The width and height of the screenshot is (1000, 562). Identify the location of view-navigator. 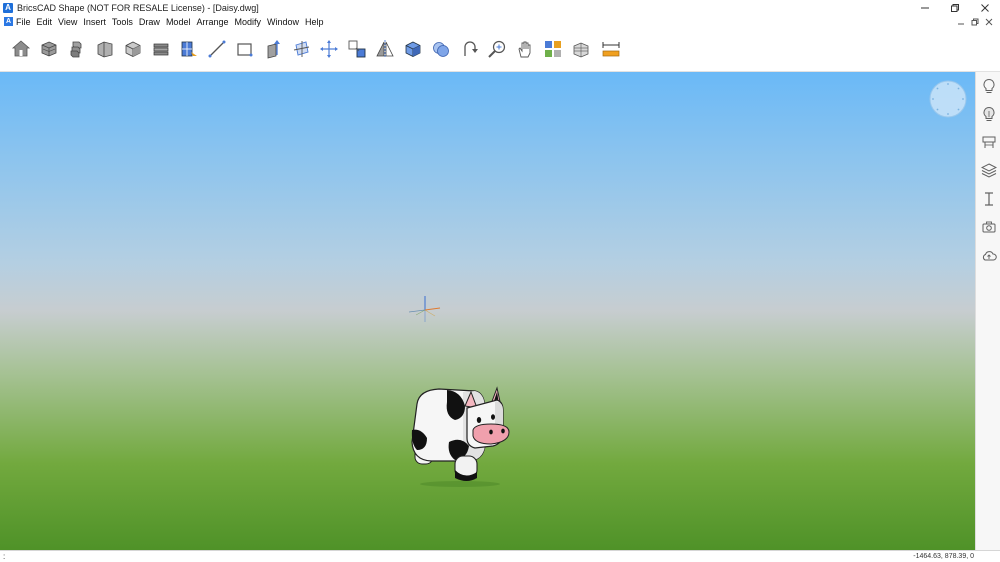
(948, 99).